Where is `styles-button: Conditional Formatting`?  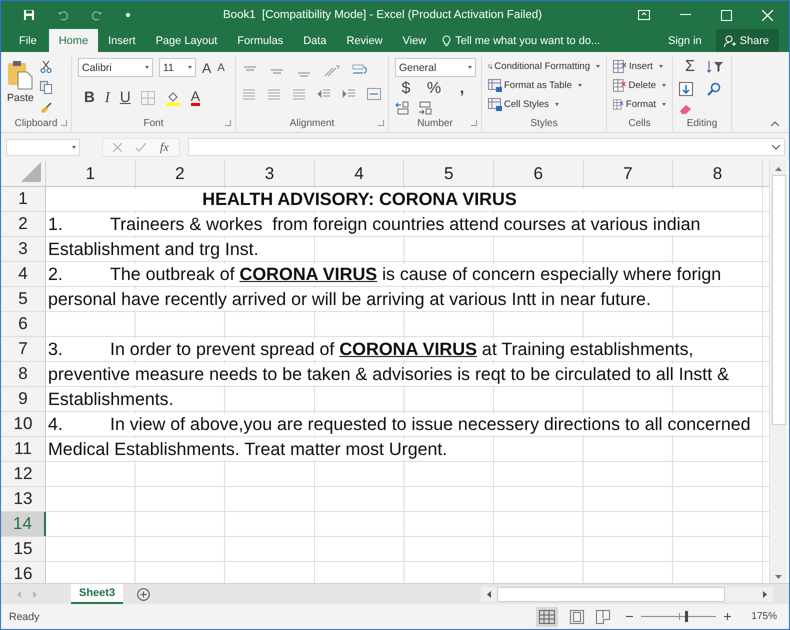
styles-button: Conditional Formatting is located at coordinates (544, 66).